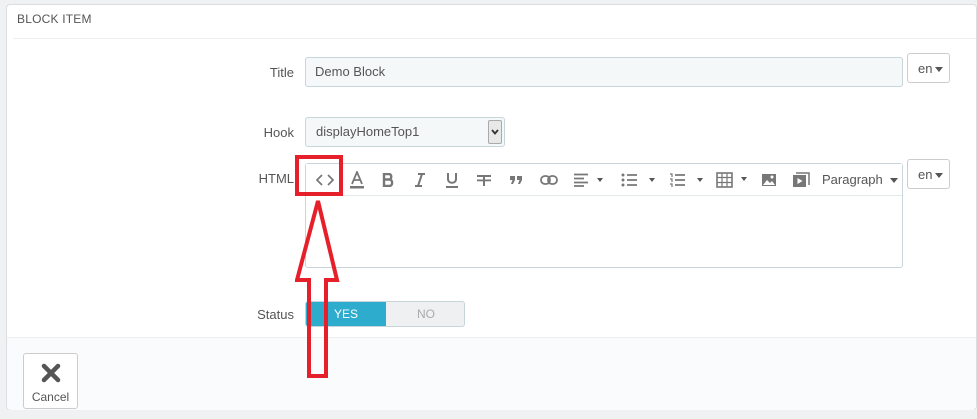 The height and width of the screenshot is (419, 977). Describe the element at coordinates (852, 179) in the screenshot. I see `format-dropdown-label: Paragraph` at that location.